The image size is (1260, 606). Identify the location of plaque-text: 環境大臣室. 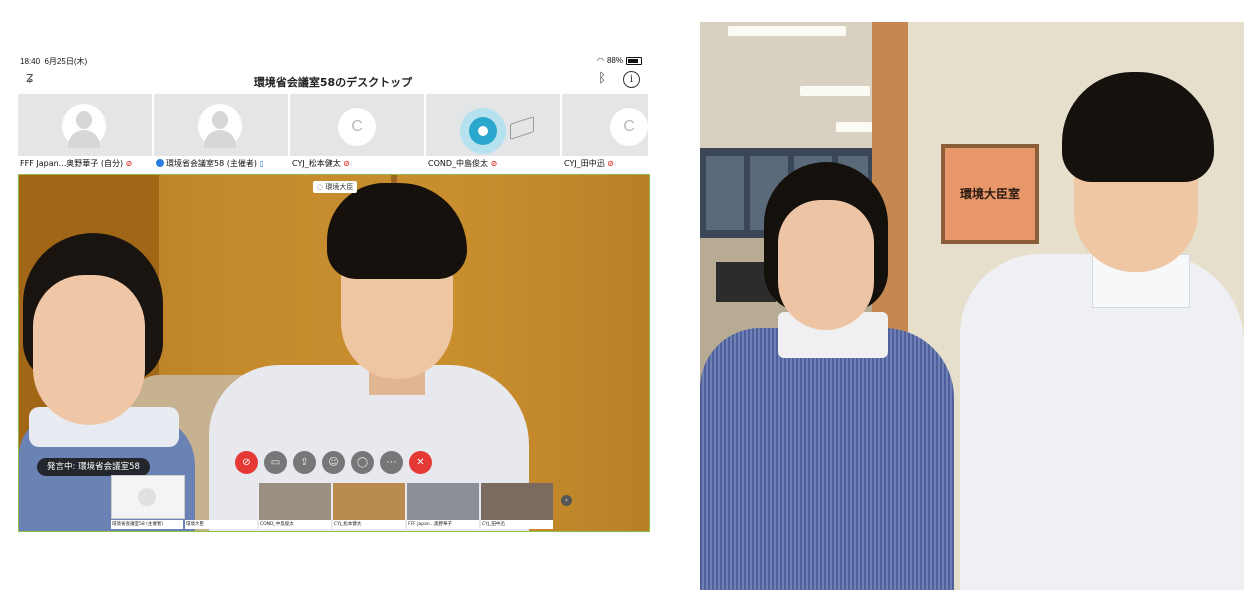
(990, 194).